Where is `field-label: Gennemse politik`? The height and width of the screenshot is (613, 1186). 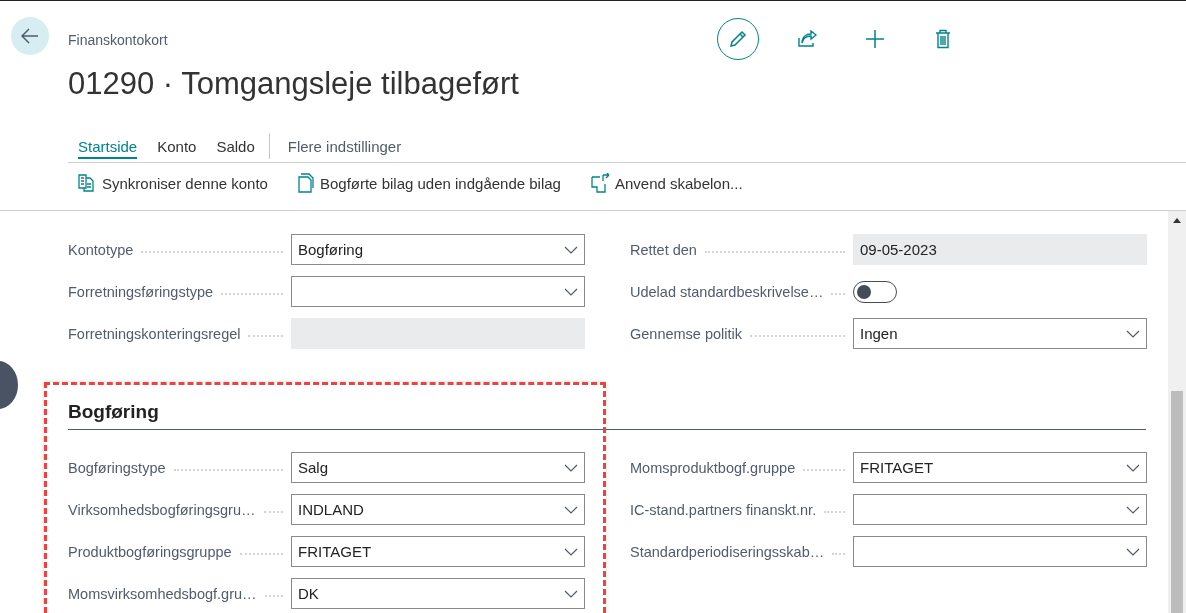
field-label: Gennemse politik is located at coordinates (686, 333).